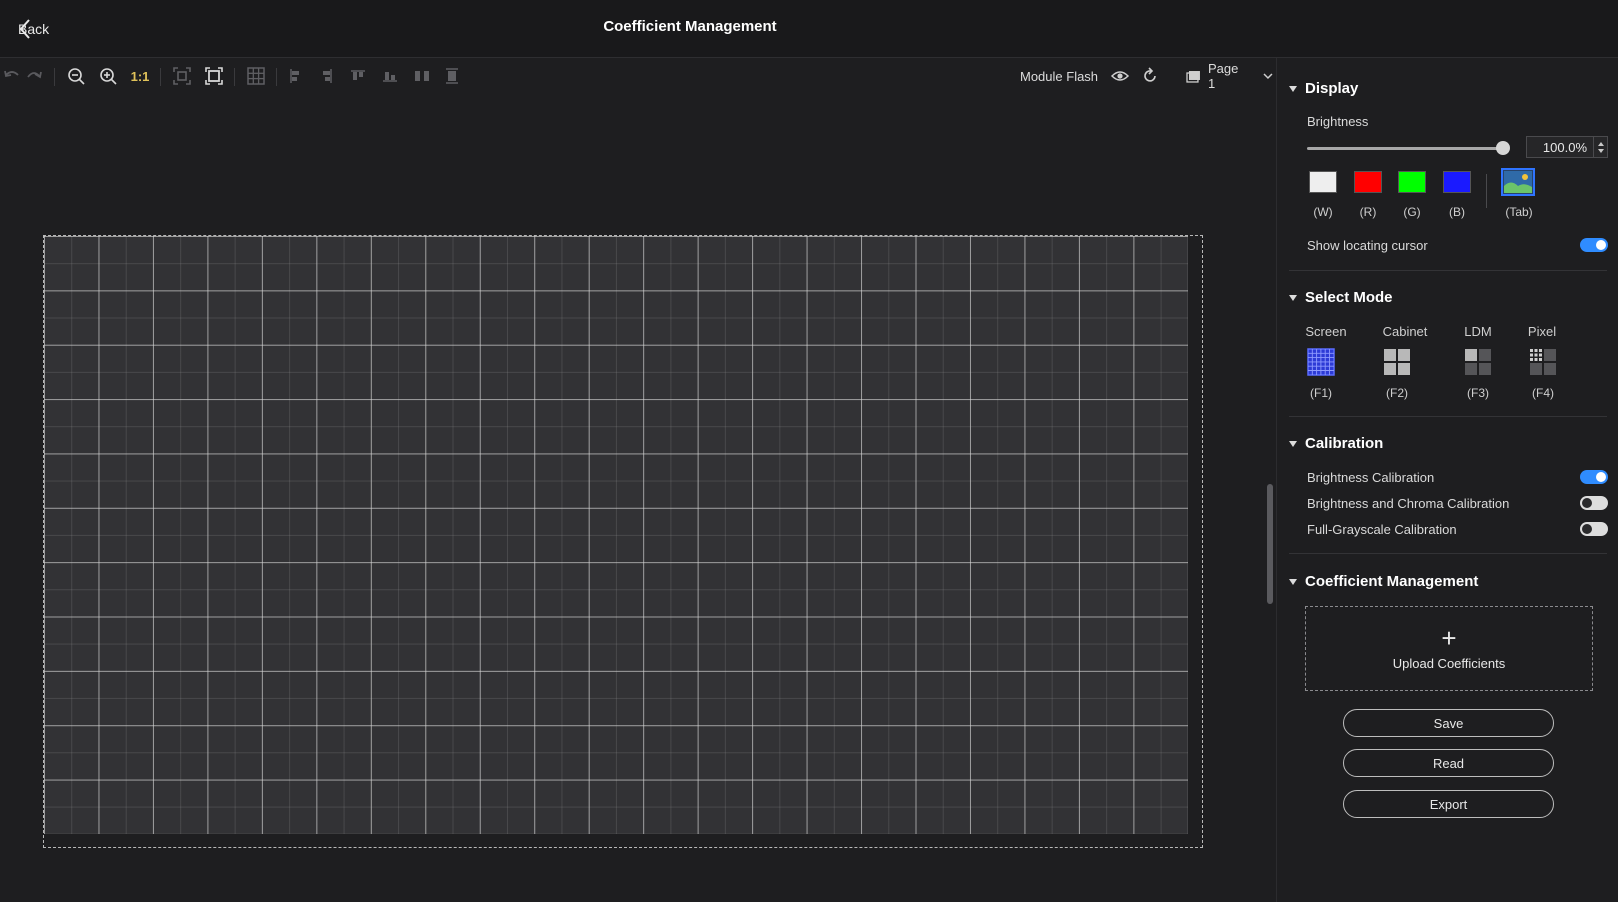 The image size is (1618, 902). What do you see at coordinates (1600, 147) in the screenshot?
I see `brightness-stepper` at bounding box center [1600, 147].